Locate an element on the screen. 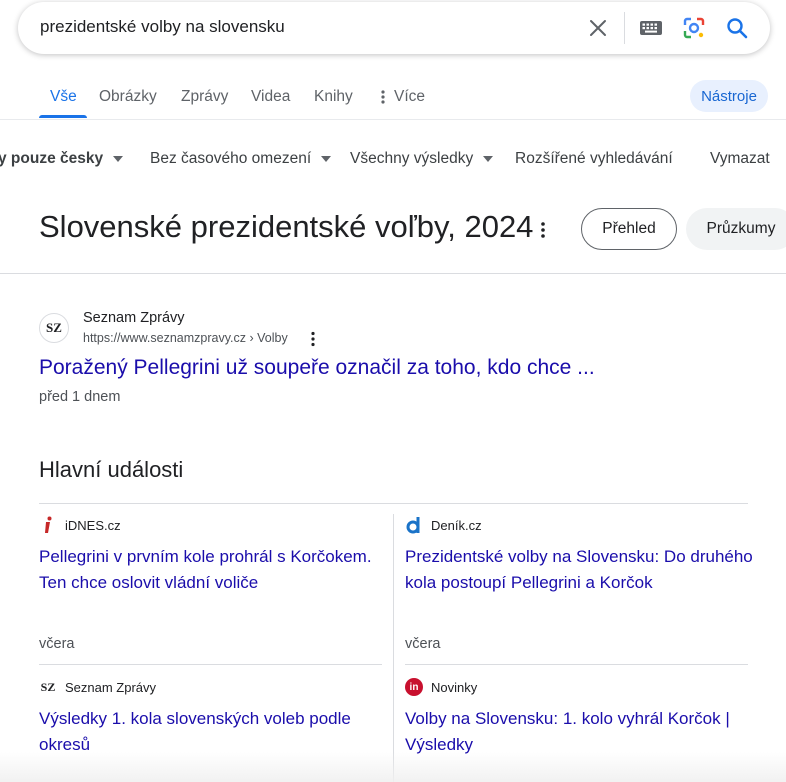  active-tab-indicator is located at coordinates (63, 116).